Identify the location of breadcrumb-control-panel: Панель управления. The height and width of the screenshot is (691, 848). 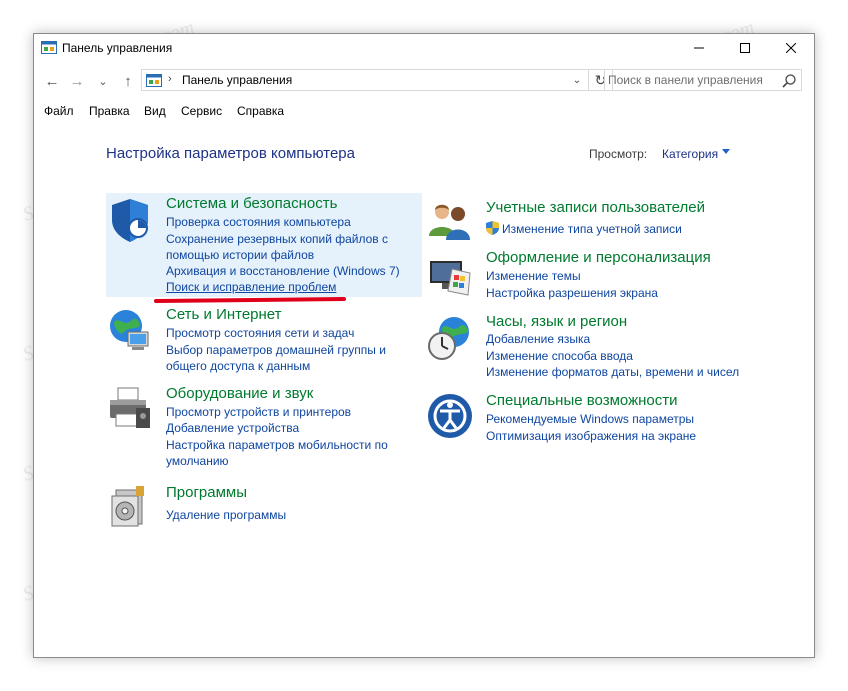
(237, 80).